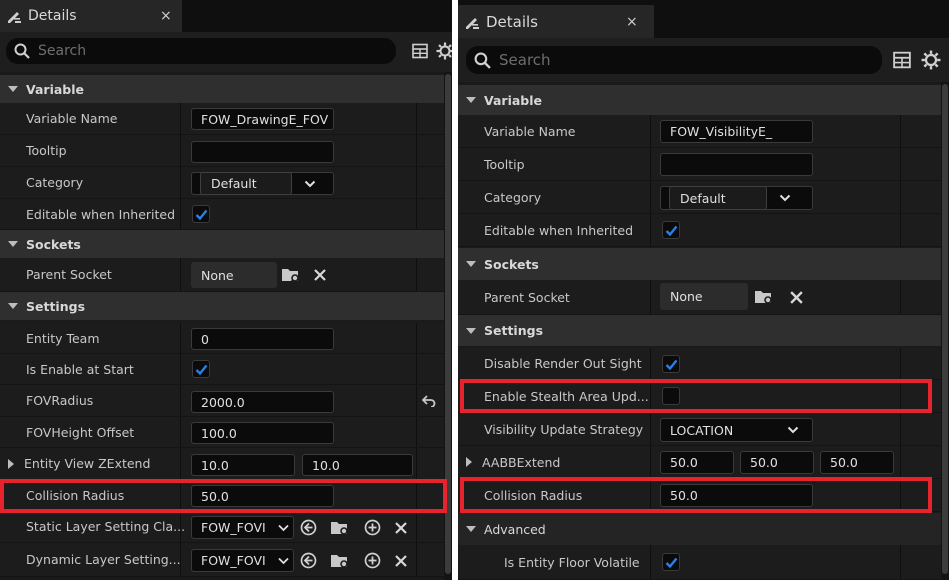  I want to click on zextend-max-input: 10.0, so click(357, 465).